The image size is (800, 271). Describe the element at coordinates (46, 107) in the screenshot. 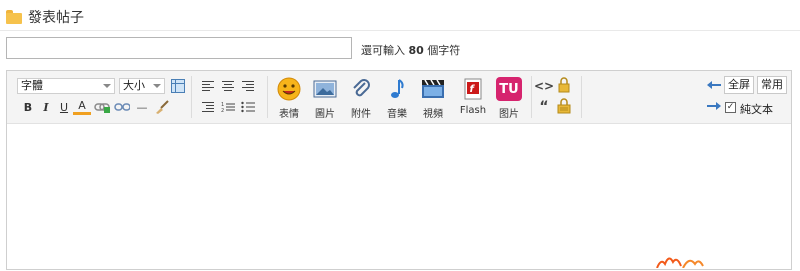

I see `italic-button: I` at that location.